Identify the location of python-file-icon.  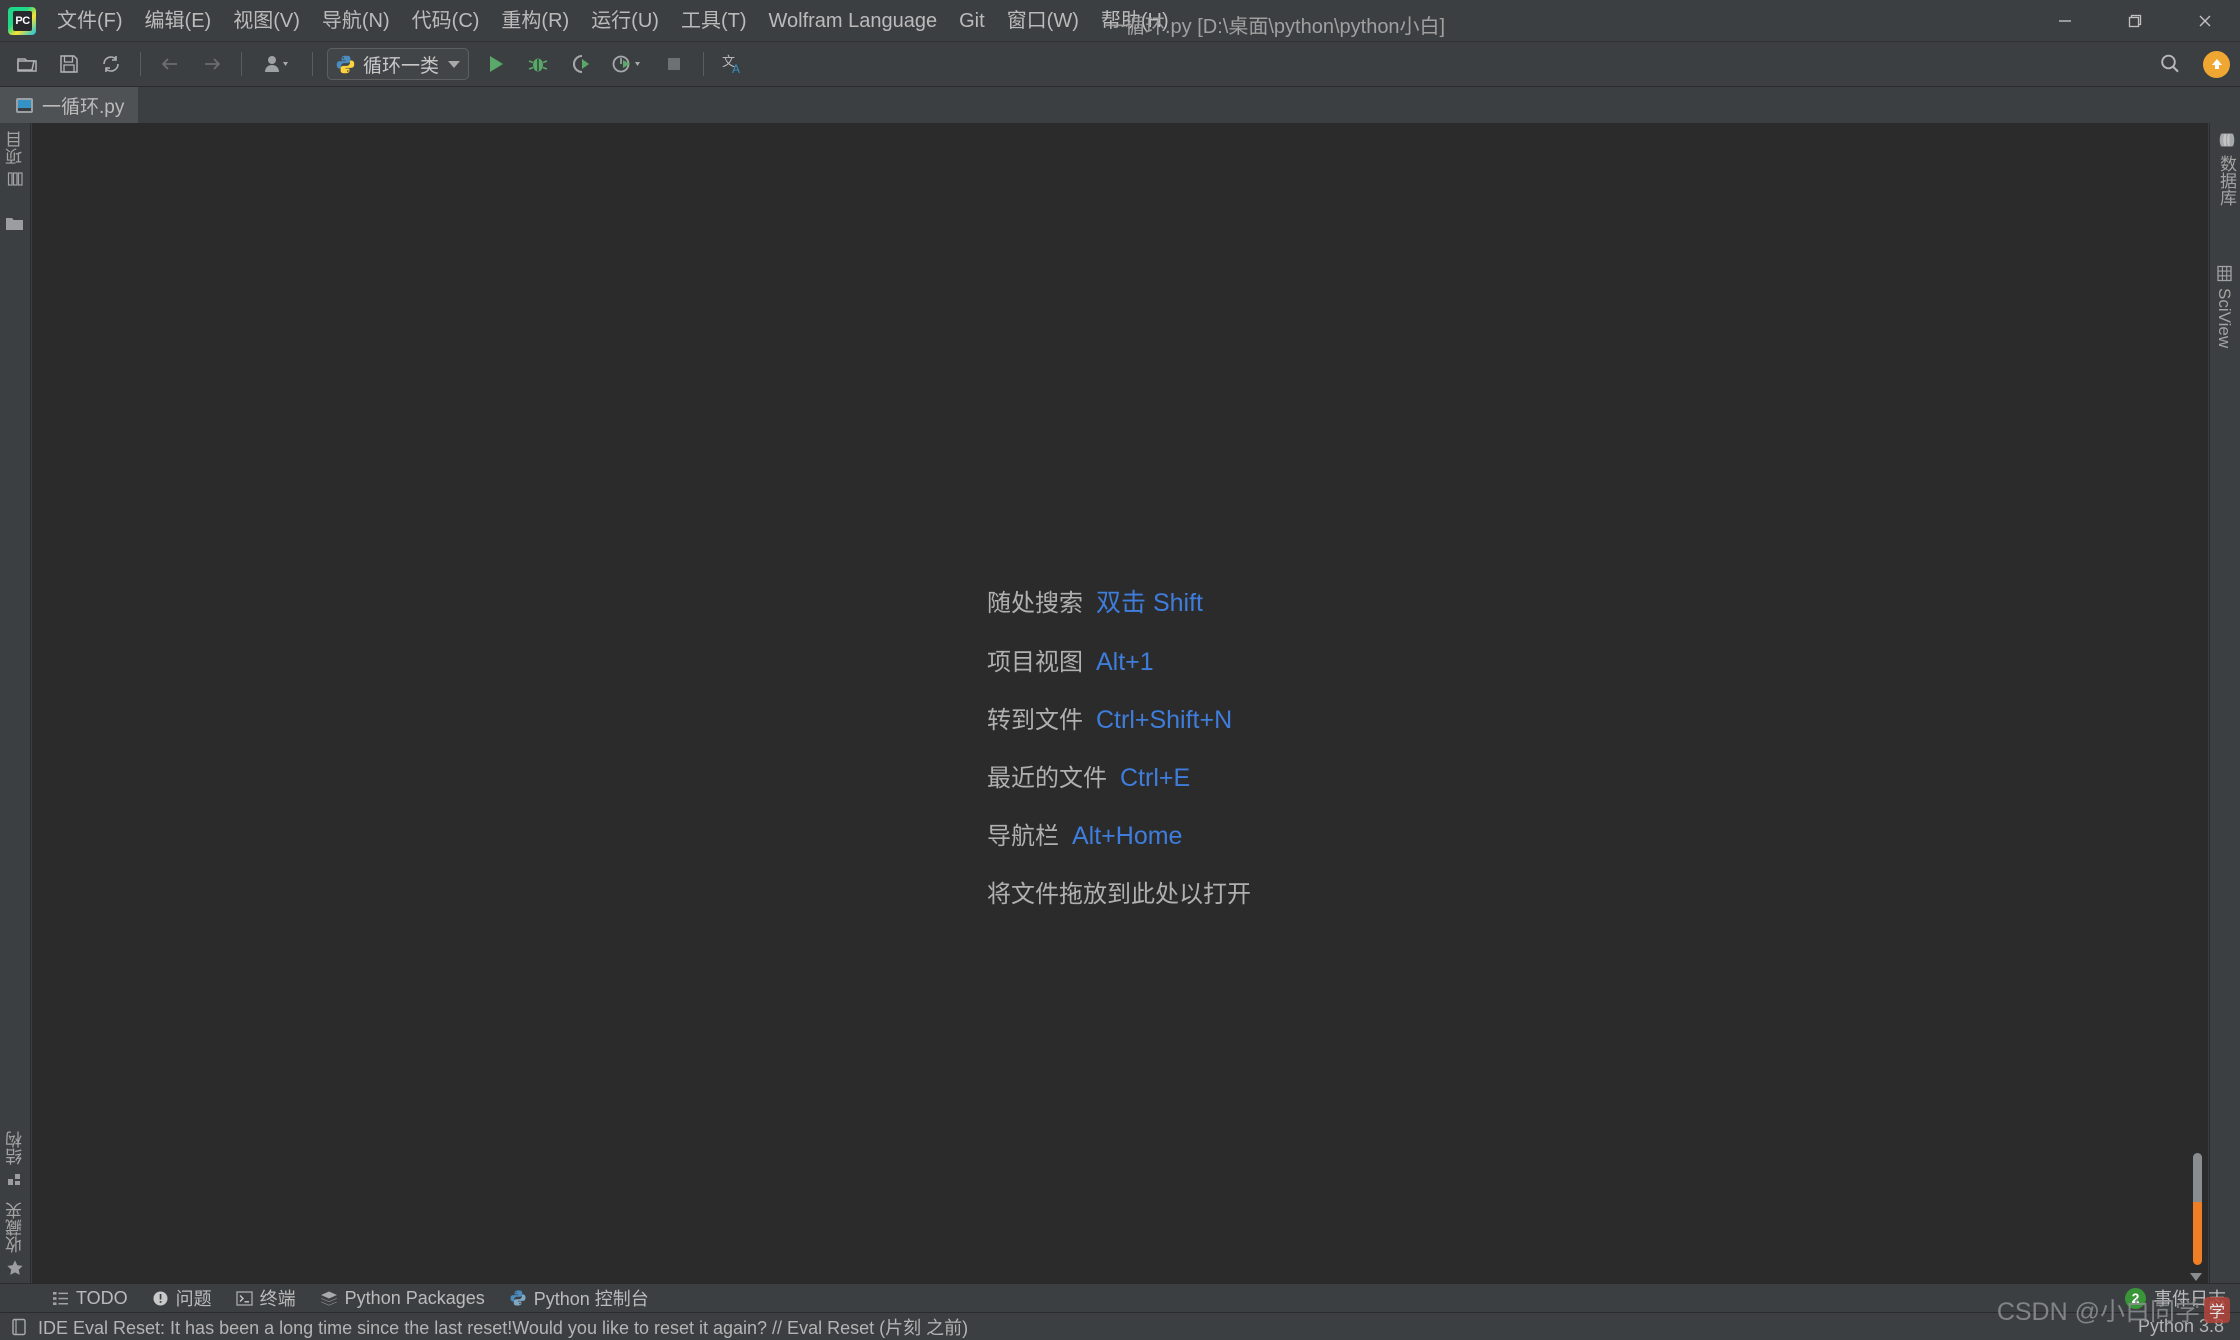
(24, 105).